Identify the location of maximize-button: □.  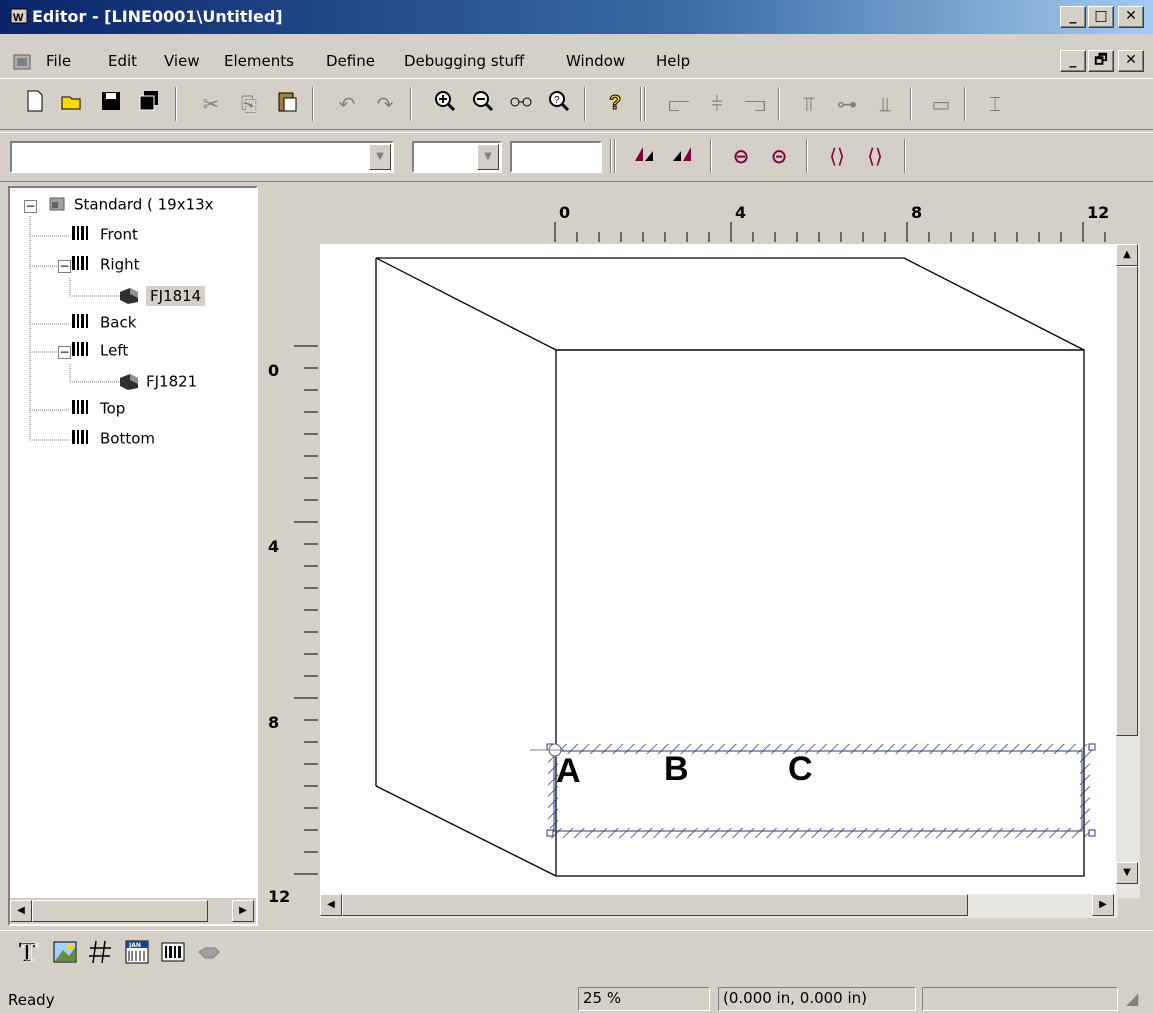
(1101, 17).